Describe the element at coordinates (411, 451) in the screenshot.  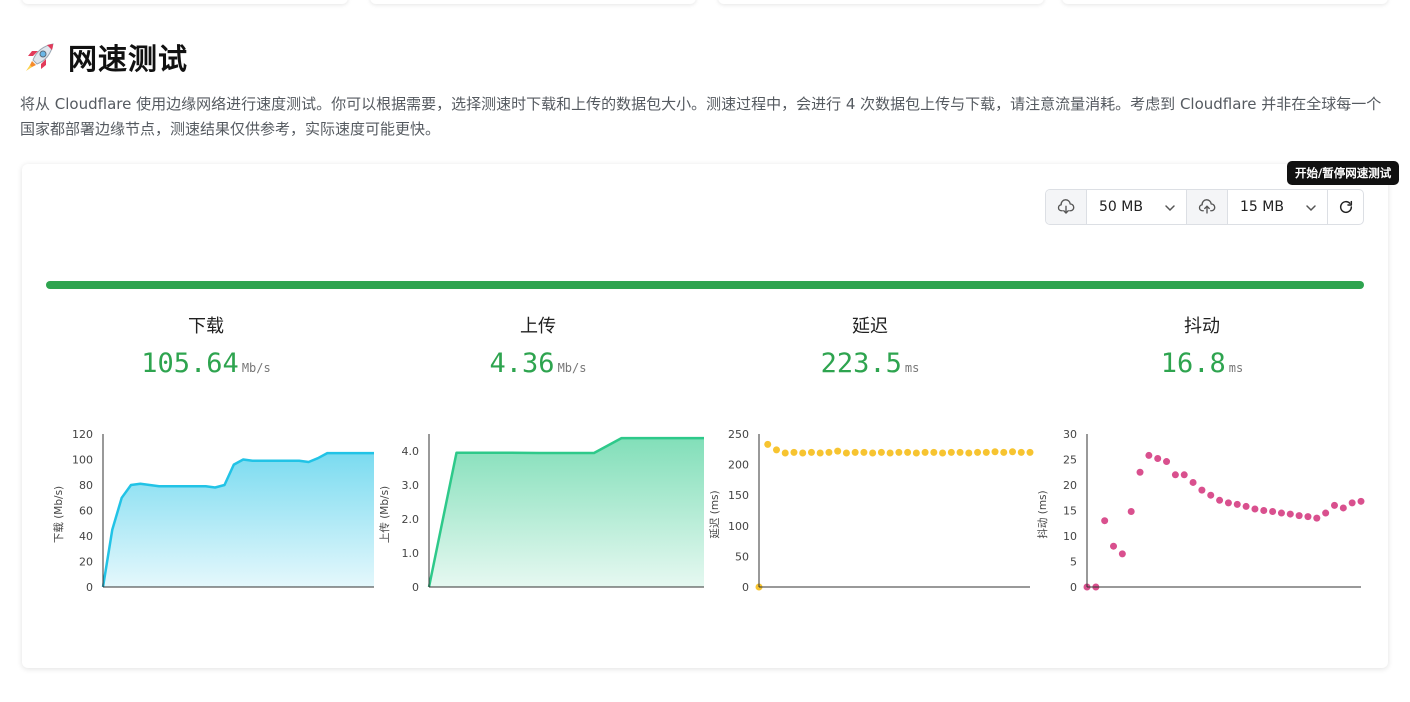
I see `y-tick-label: 4.0` at that location.